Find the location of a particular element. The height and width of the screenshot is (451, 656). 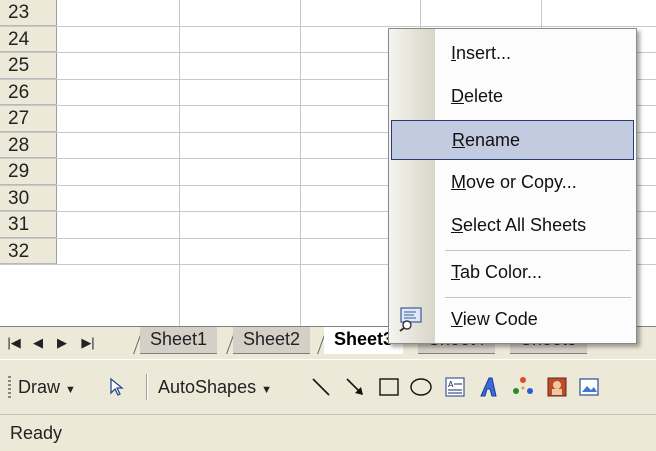

line-icon is located at coordinates (321, 387).